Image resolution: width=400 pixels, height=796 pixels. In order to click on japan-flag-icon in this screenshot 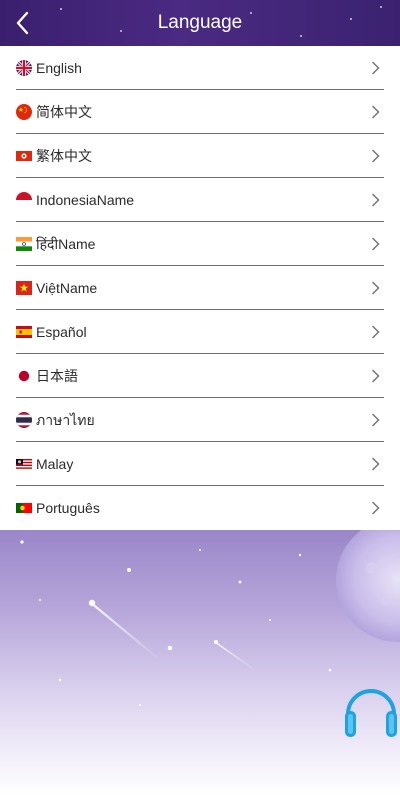, I will do `click(24, 376)`.